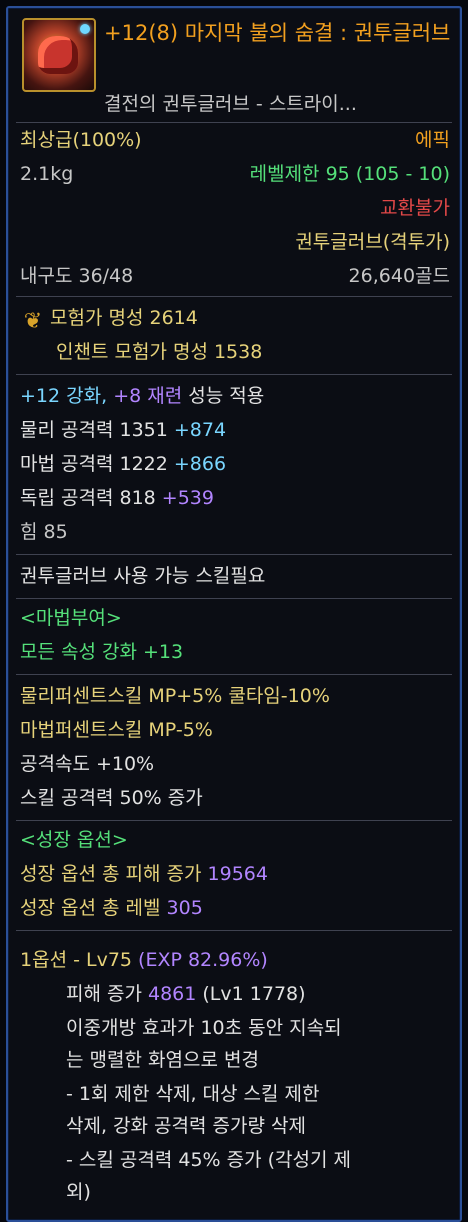  Describe the element at coordinates (235, 498) in the screenshot. I see `indep-attack-row: 독립 공격력 818 +539` at that location.